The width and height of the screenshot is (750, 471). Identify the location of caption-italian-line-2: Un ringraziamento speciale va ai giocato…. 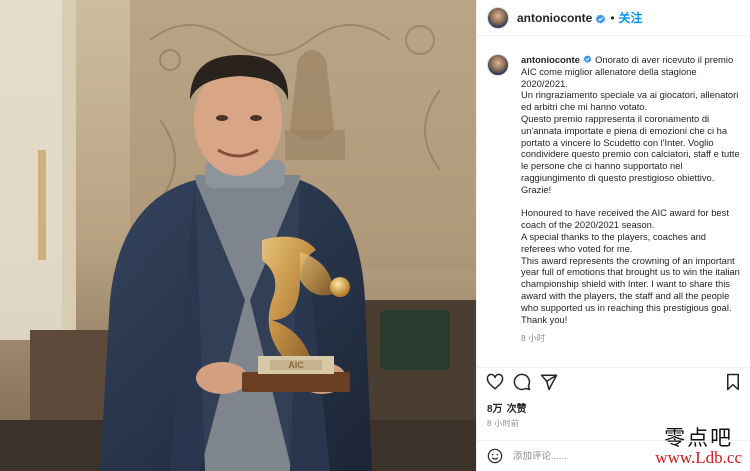
(630, 101).